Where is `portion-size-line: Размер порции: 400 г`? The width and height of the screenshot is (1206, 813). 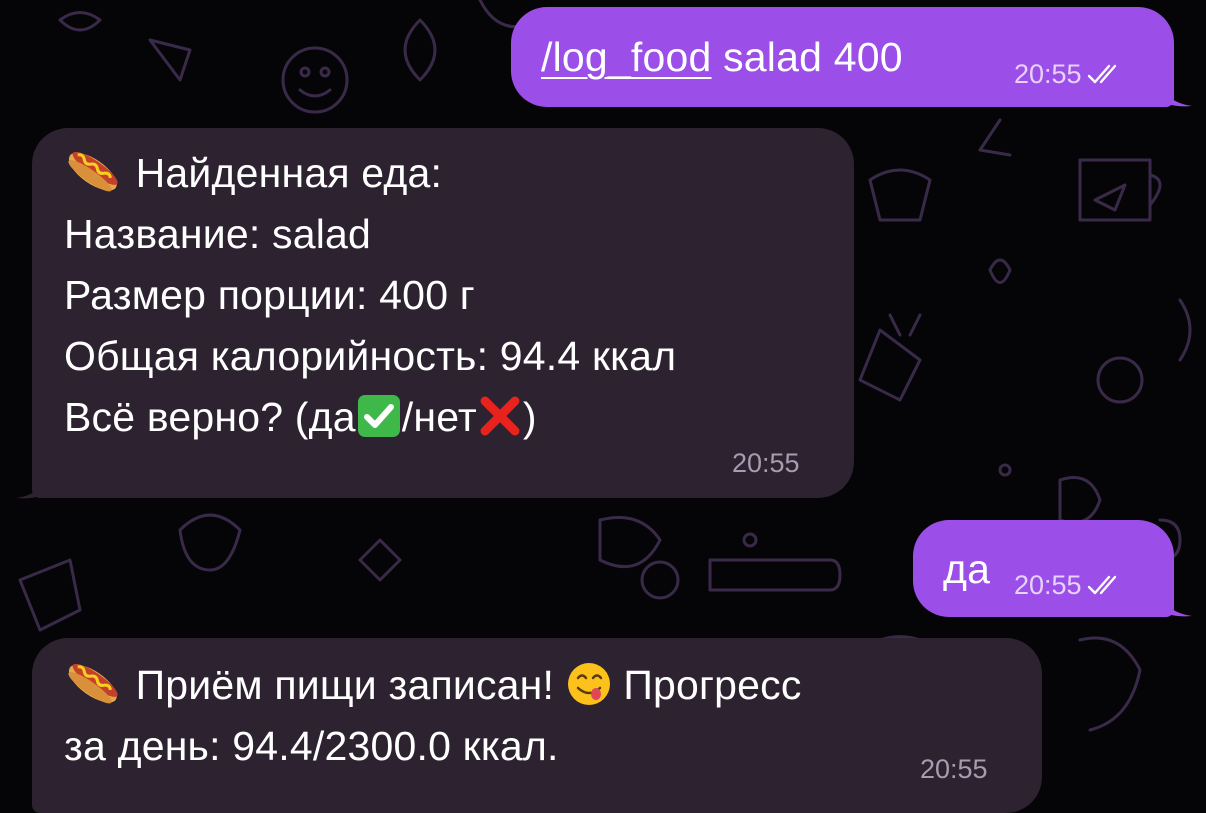 portion-size-line: Размер порции: 400 г is located at coordinates (269, 295).